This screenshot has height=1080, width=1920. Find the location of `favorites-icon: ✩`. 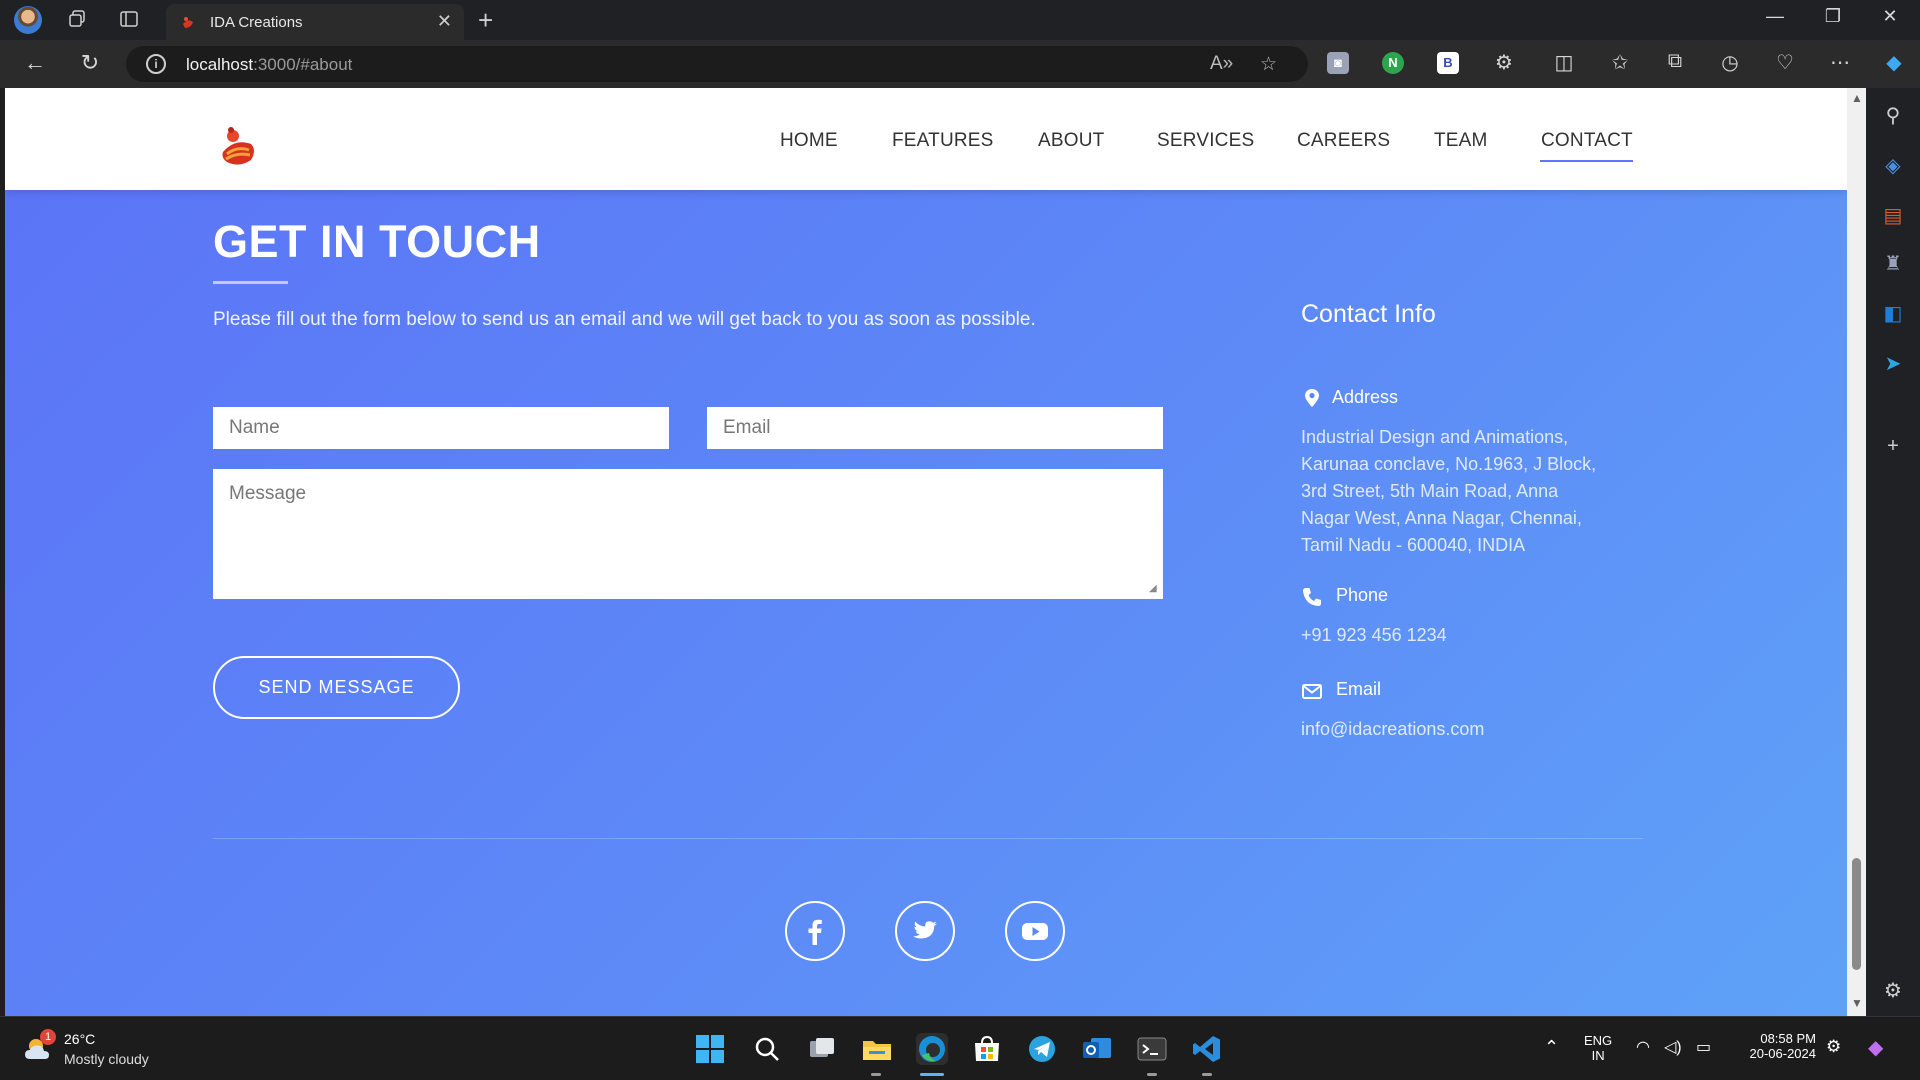

favorites-icon: ✩ is located at coordinates (1620, 62).